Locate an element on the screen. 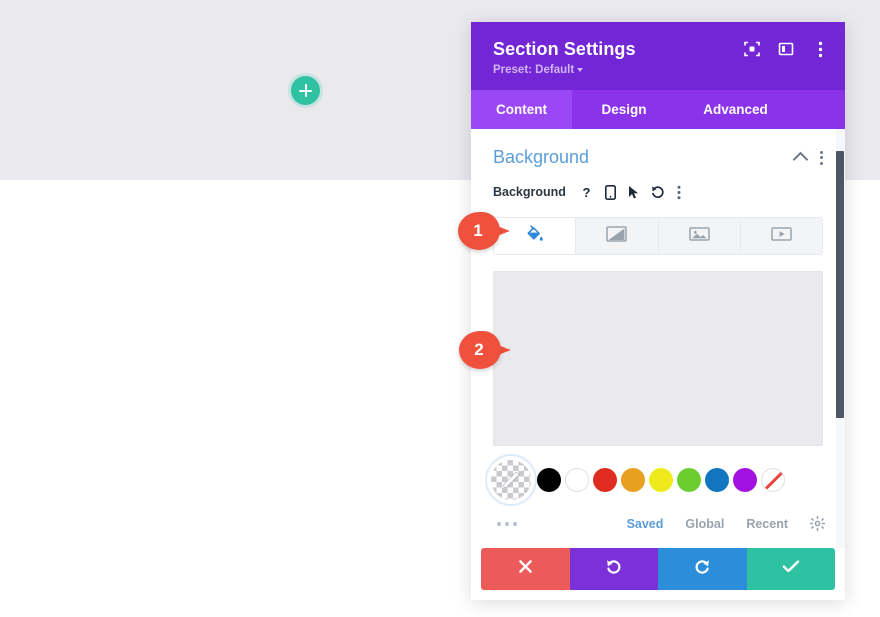 This screenshot has width=880, height=617. background-type-tabs is located at coordinates (658, 236).